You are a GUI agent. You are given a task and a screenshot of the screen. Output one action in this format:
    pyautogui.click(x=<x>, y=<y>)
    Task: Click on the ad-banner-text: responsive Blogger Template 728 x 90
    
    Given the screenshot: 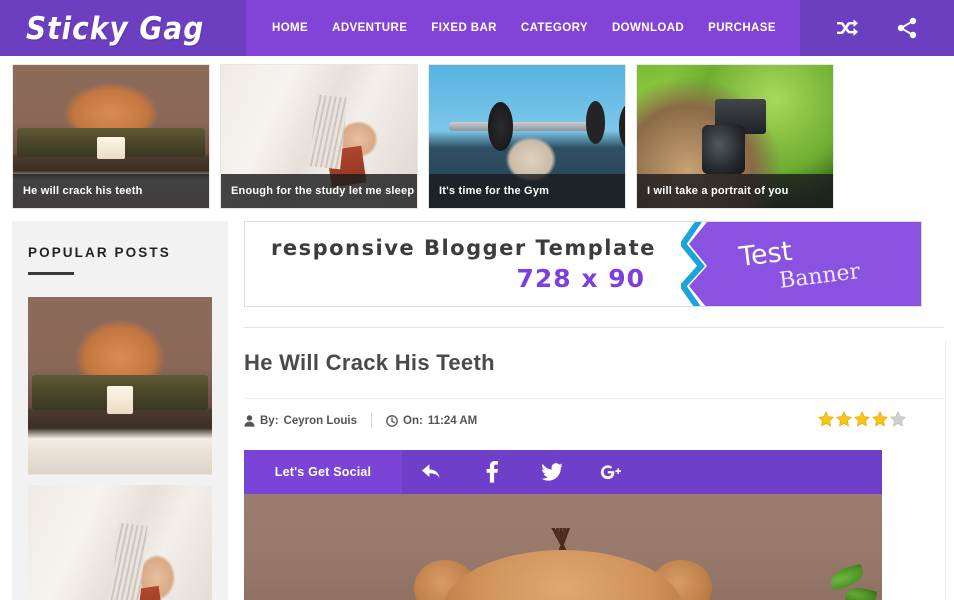 What is the action you would take?
    pyautogui.click(x=460, y=264)
    